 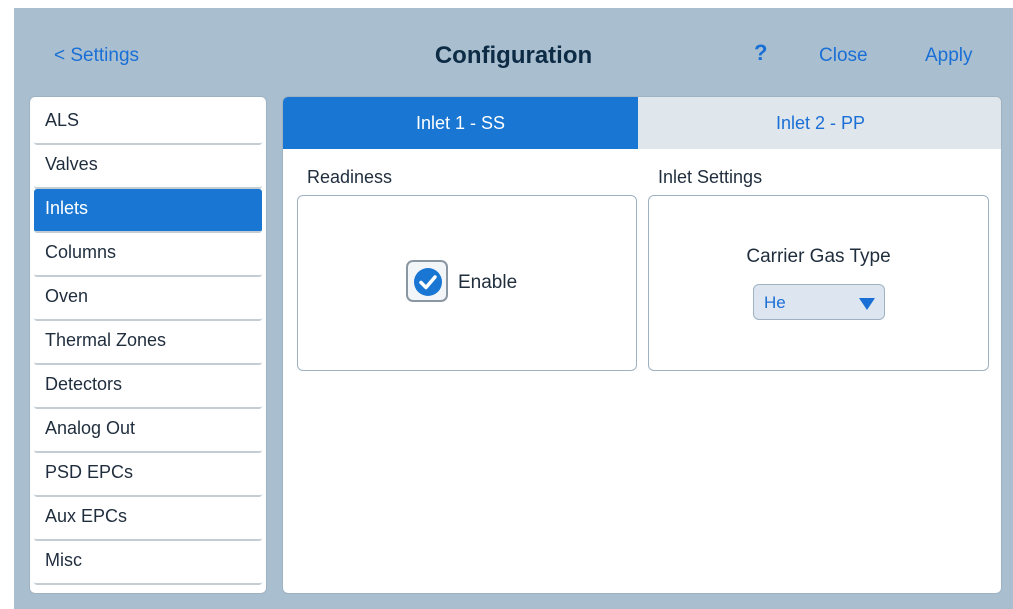 What do you see at coordinates (148, 255) in the screenshot?
I see `sidebar-item-columns: Columns` at bounding box center [148, 255].